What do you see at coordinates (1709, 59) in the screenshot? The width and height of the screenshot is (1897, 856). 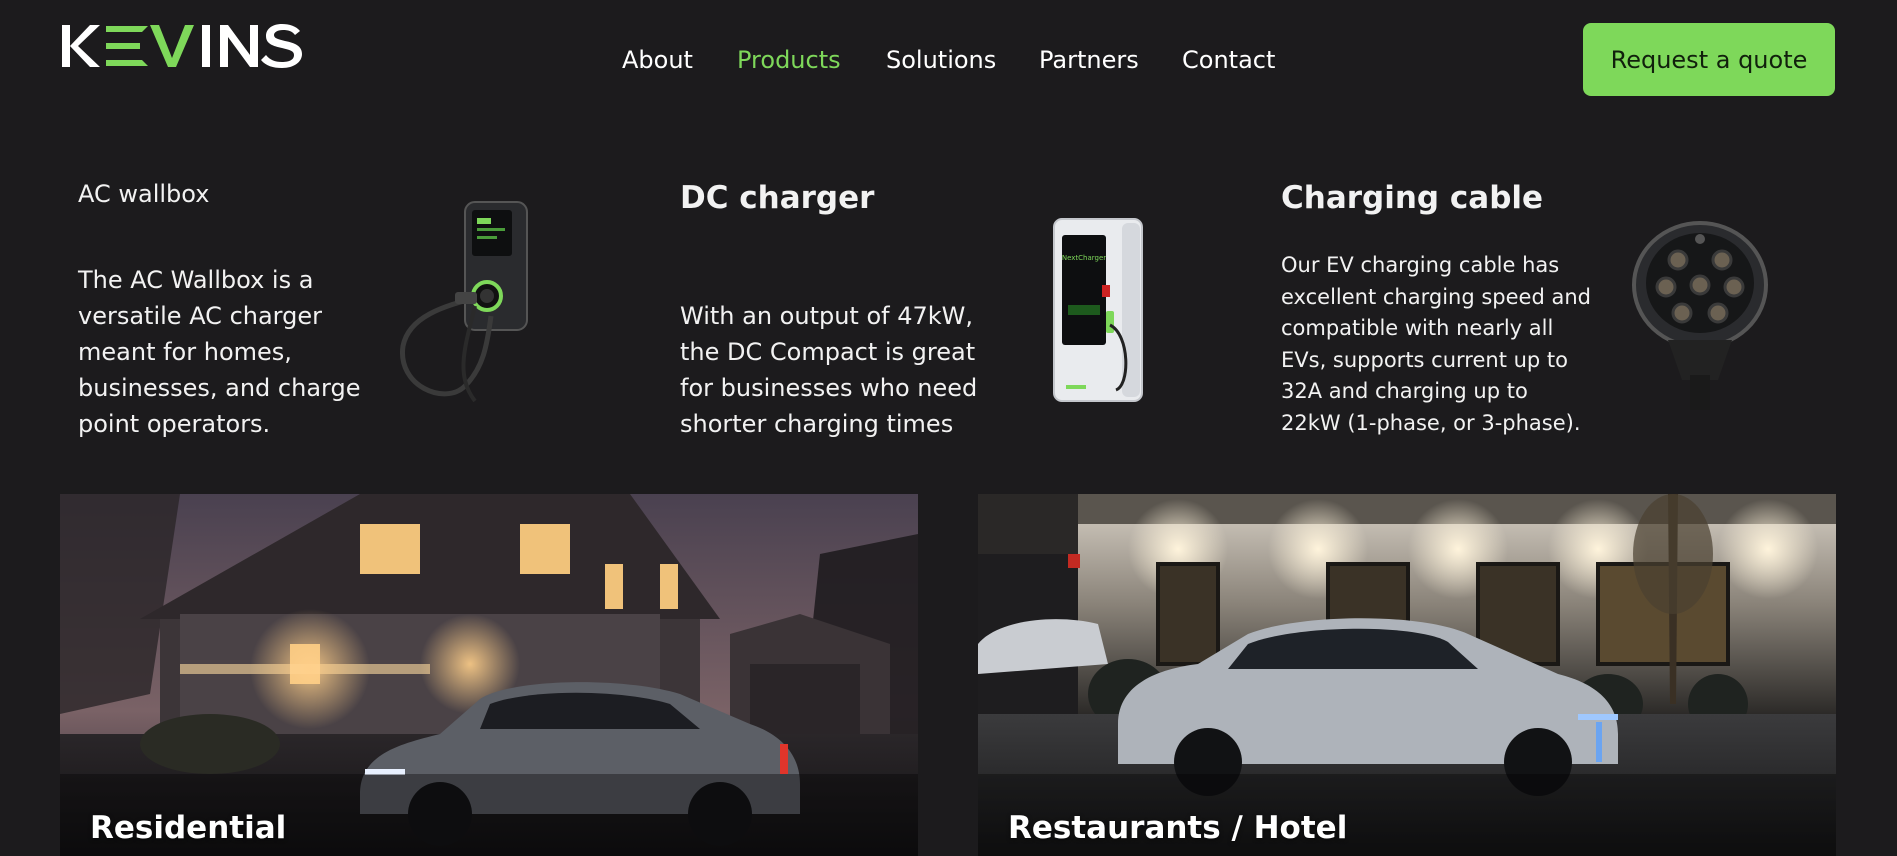 I see `request-quote-button: Request a quote` at bounding box center [1709, 59].